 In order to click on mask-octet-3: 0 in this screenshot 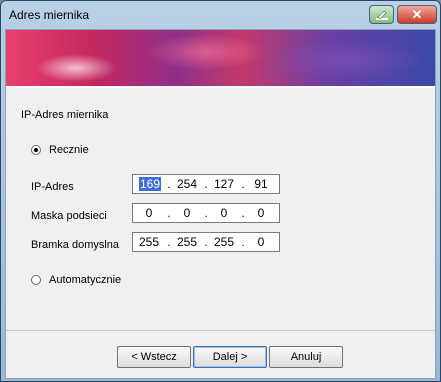, I will do `click(224, 213)`.